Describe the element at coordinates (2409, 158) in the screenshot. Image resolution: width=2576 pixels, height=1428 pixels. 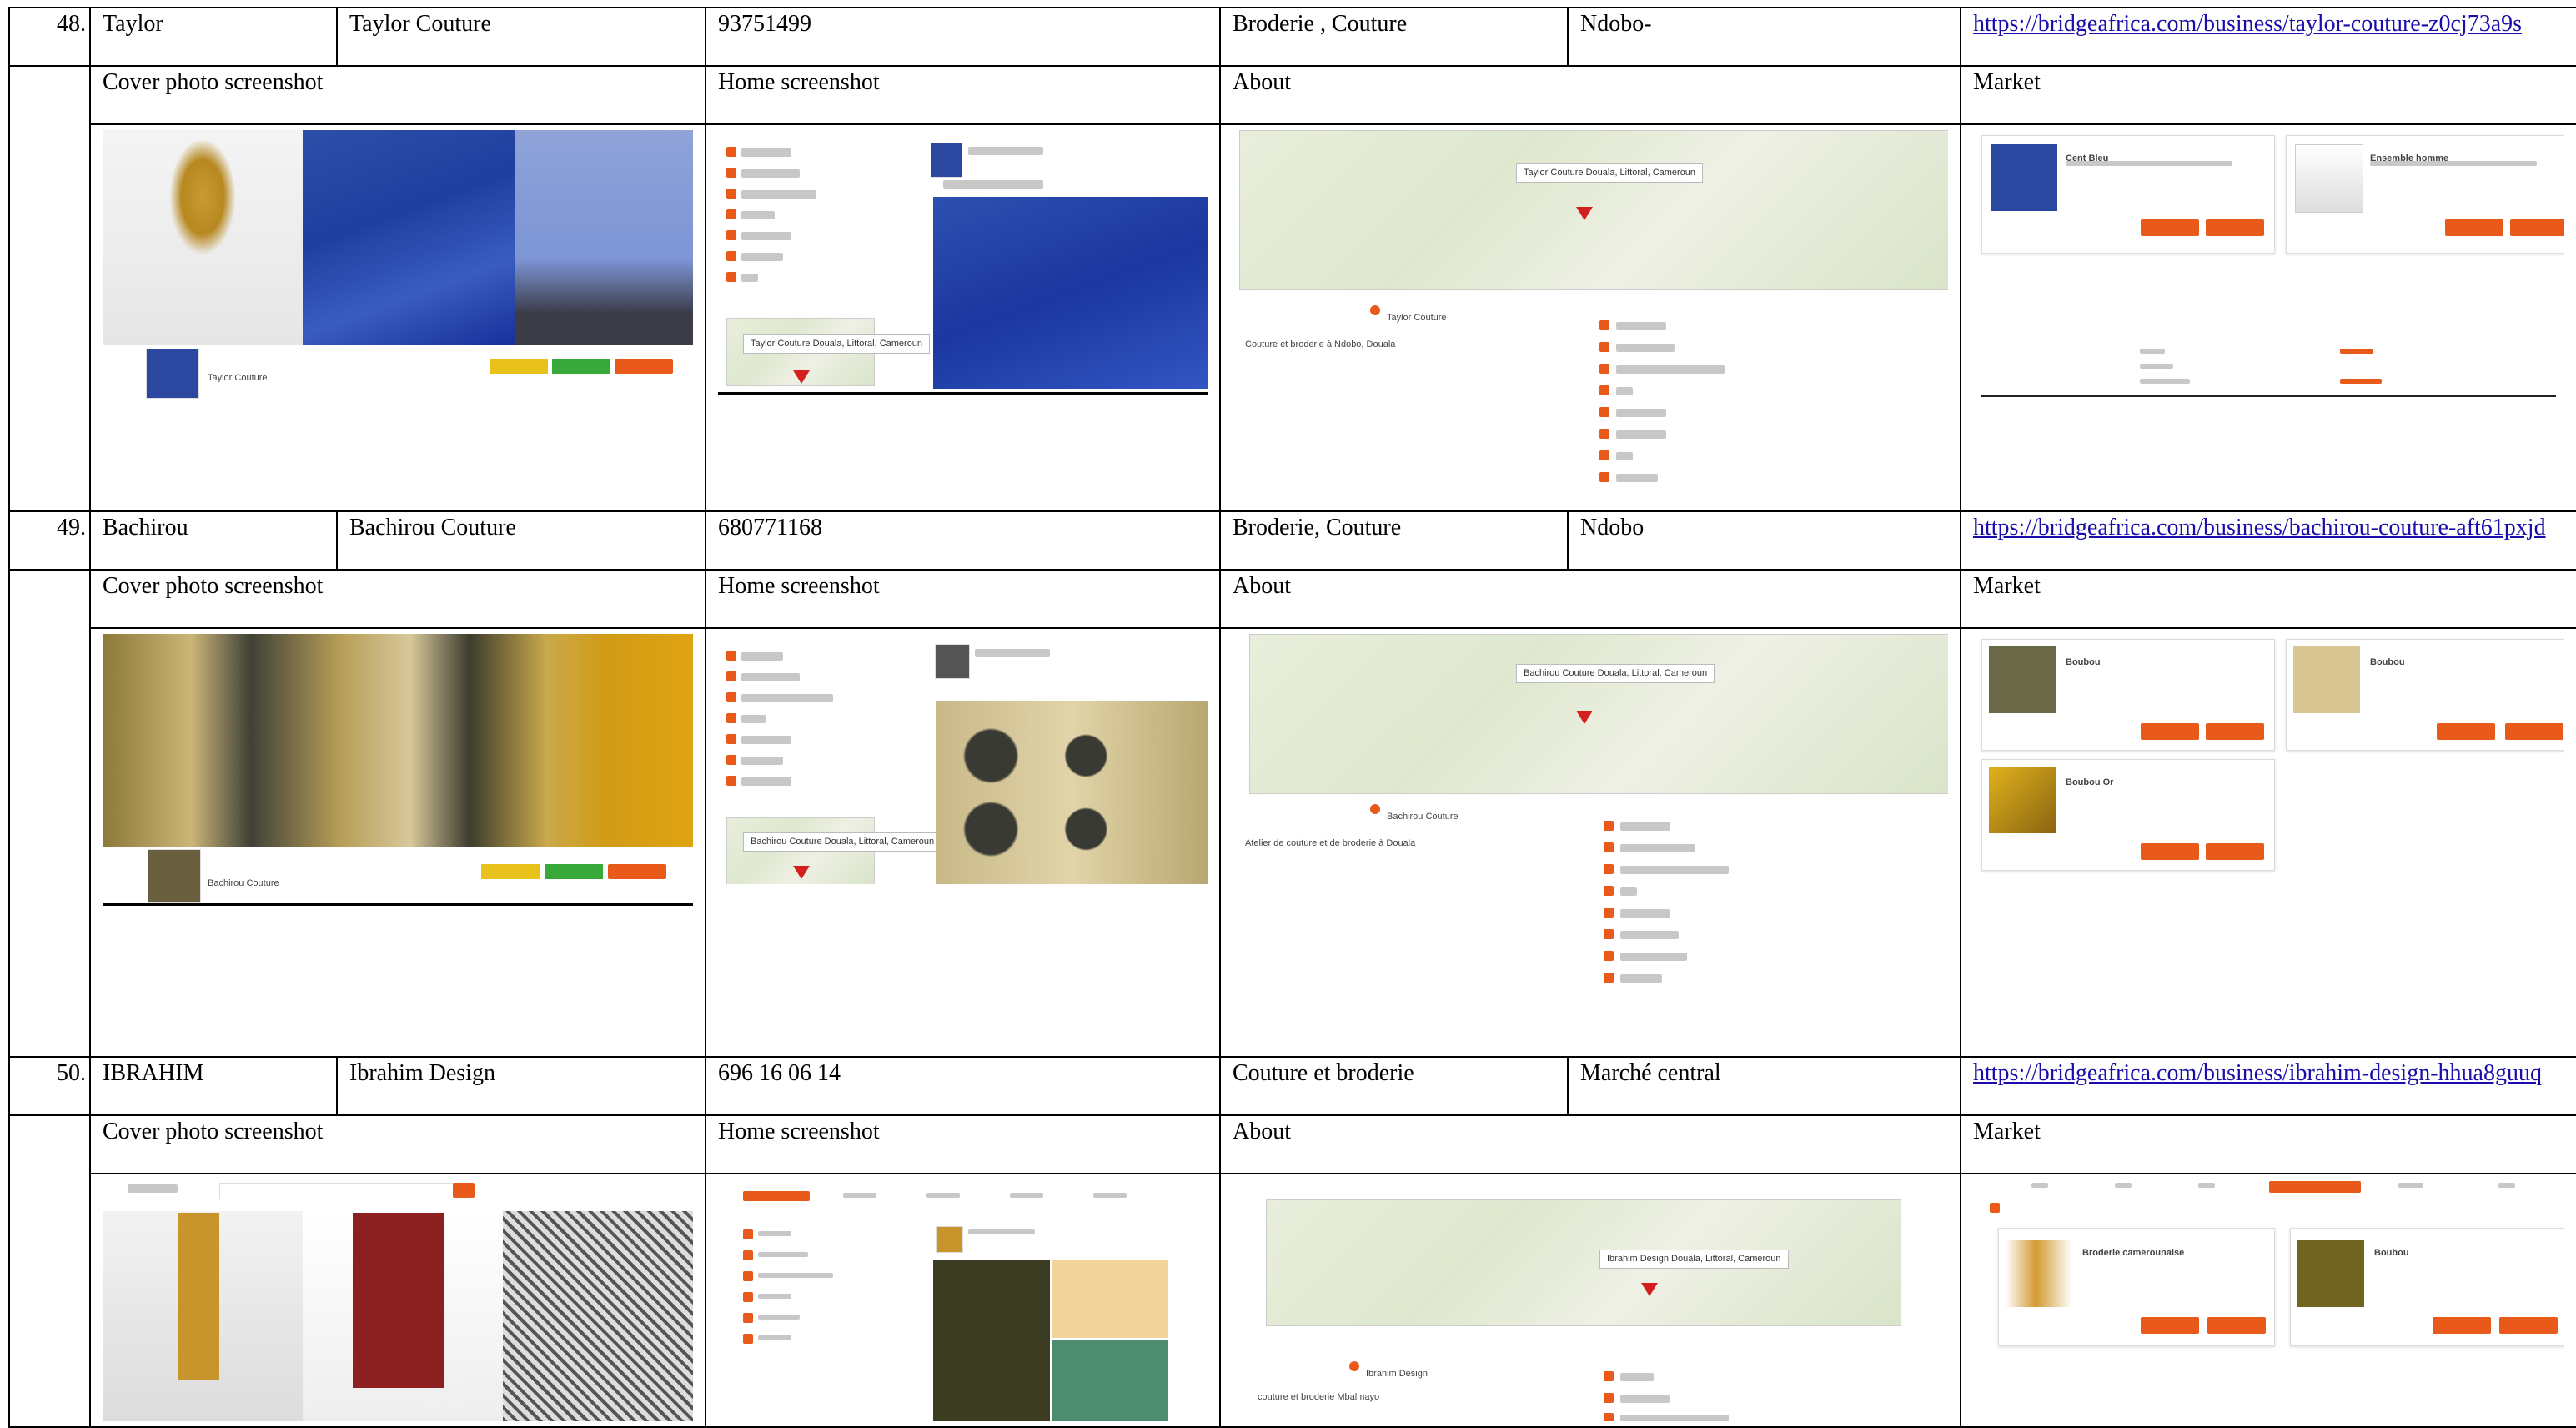
I see `market-item-title: Ensemble homme` at that location.